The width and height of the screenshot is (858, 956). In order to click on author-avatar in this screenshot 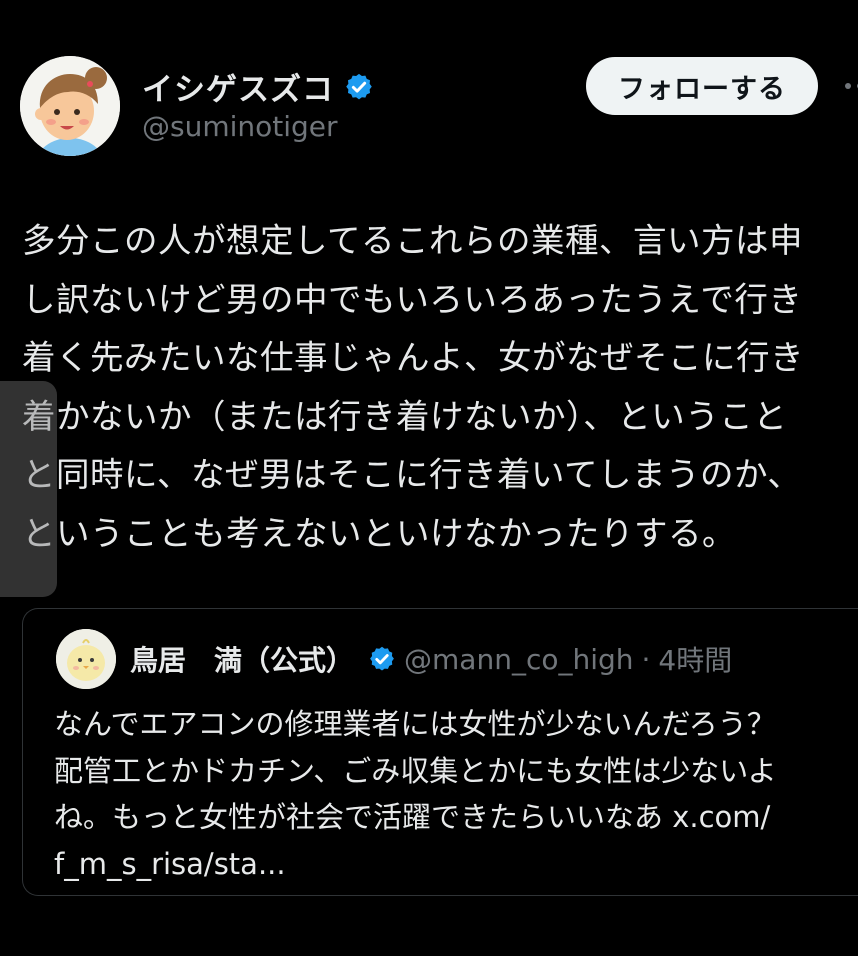, I will do `click(70, 106)`.